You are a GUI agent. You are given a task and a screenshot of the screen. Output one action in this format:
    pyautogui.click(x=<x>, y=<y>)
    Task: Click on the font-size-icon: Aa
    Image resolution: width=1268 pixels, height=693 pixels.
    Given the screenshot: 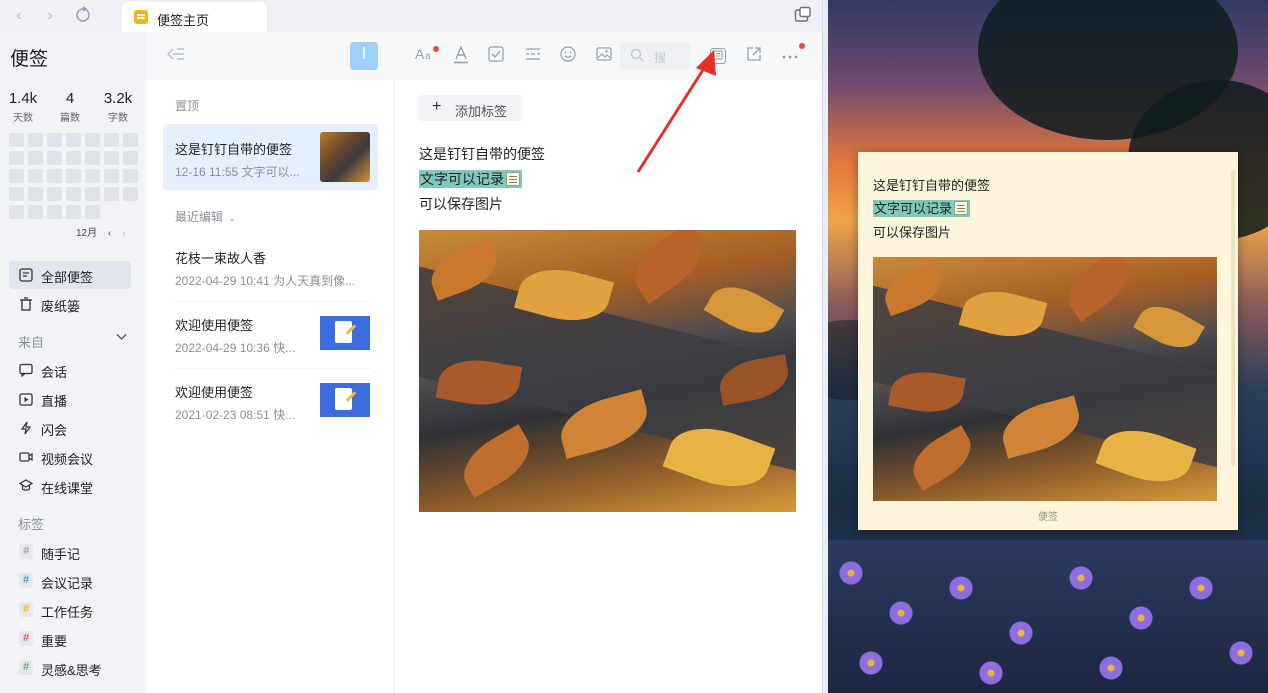 What is the action you would take?
    pyautogui.click(x=425, y=56)
    